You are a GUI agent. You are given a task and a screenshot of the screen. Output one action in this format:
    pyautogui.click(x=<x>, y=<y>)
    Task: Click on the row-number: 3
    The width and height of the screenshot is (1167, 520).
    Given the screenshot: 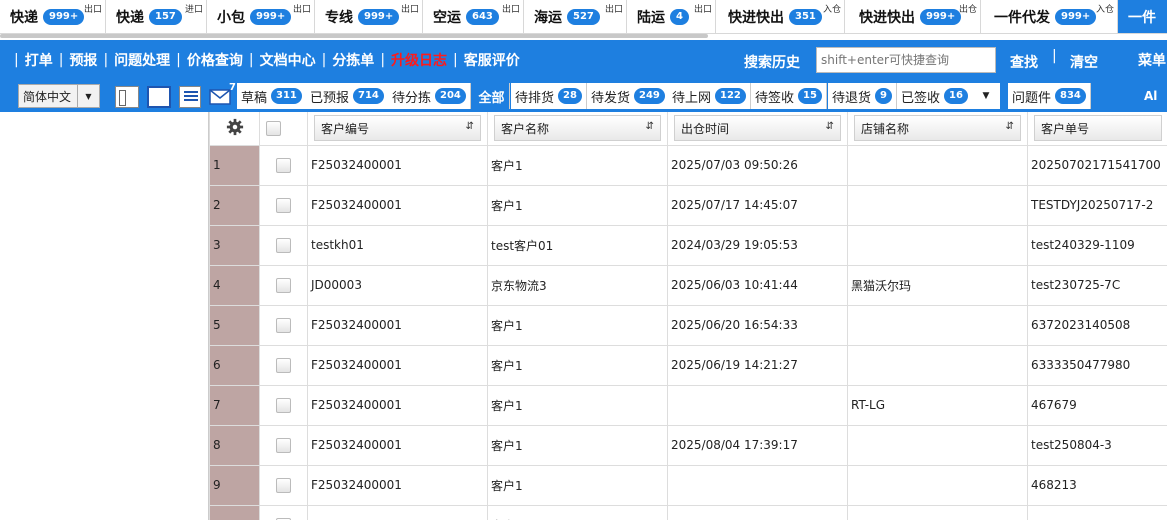 What is the action you would take?
    pyautogui.click(x=234, y=245)
    